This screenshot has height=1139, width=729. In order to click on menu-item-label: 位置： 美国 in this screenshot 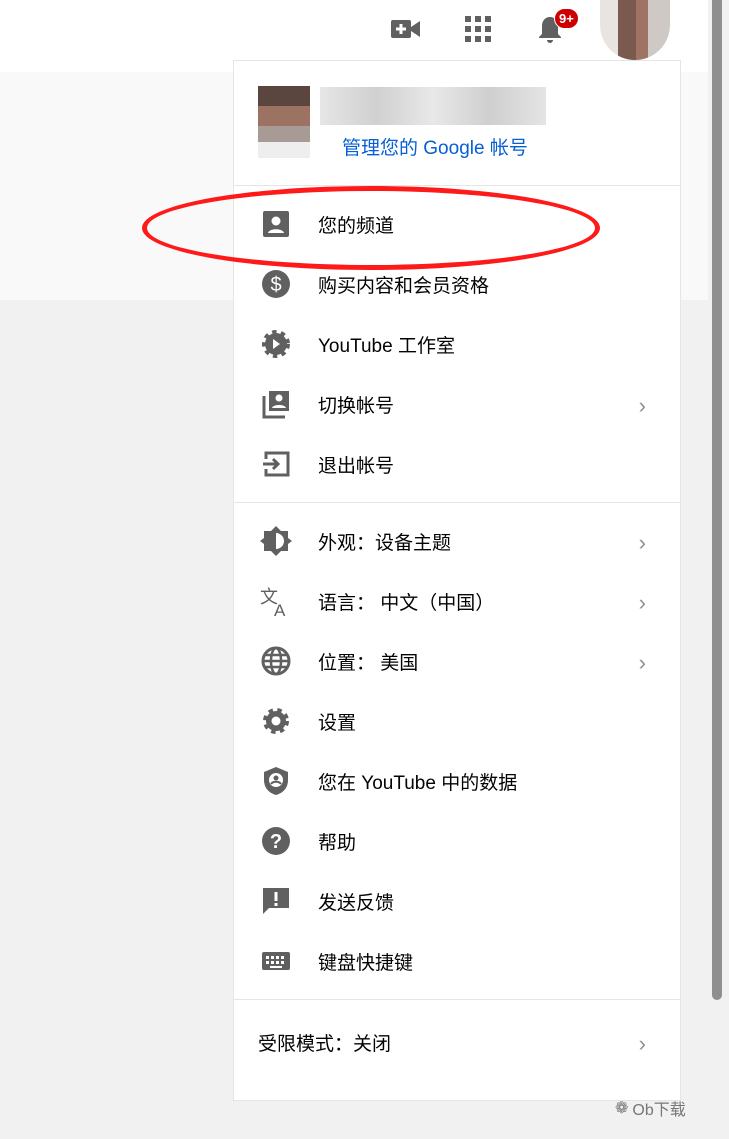, I will do `click(368, 663)`.